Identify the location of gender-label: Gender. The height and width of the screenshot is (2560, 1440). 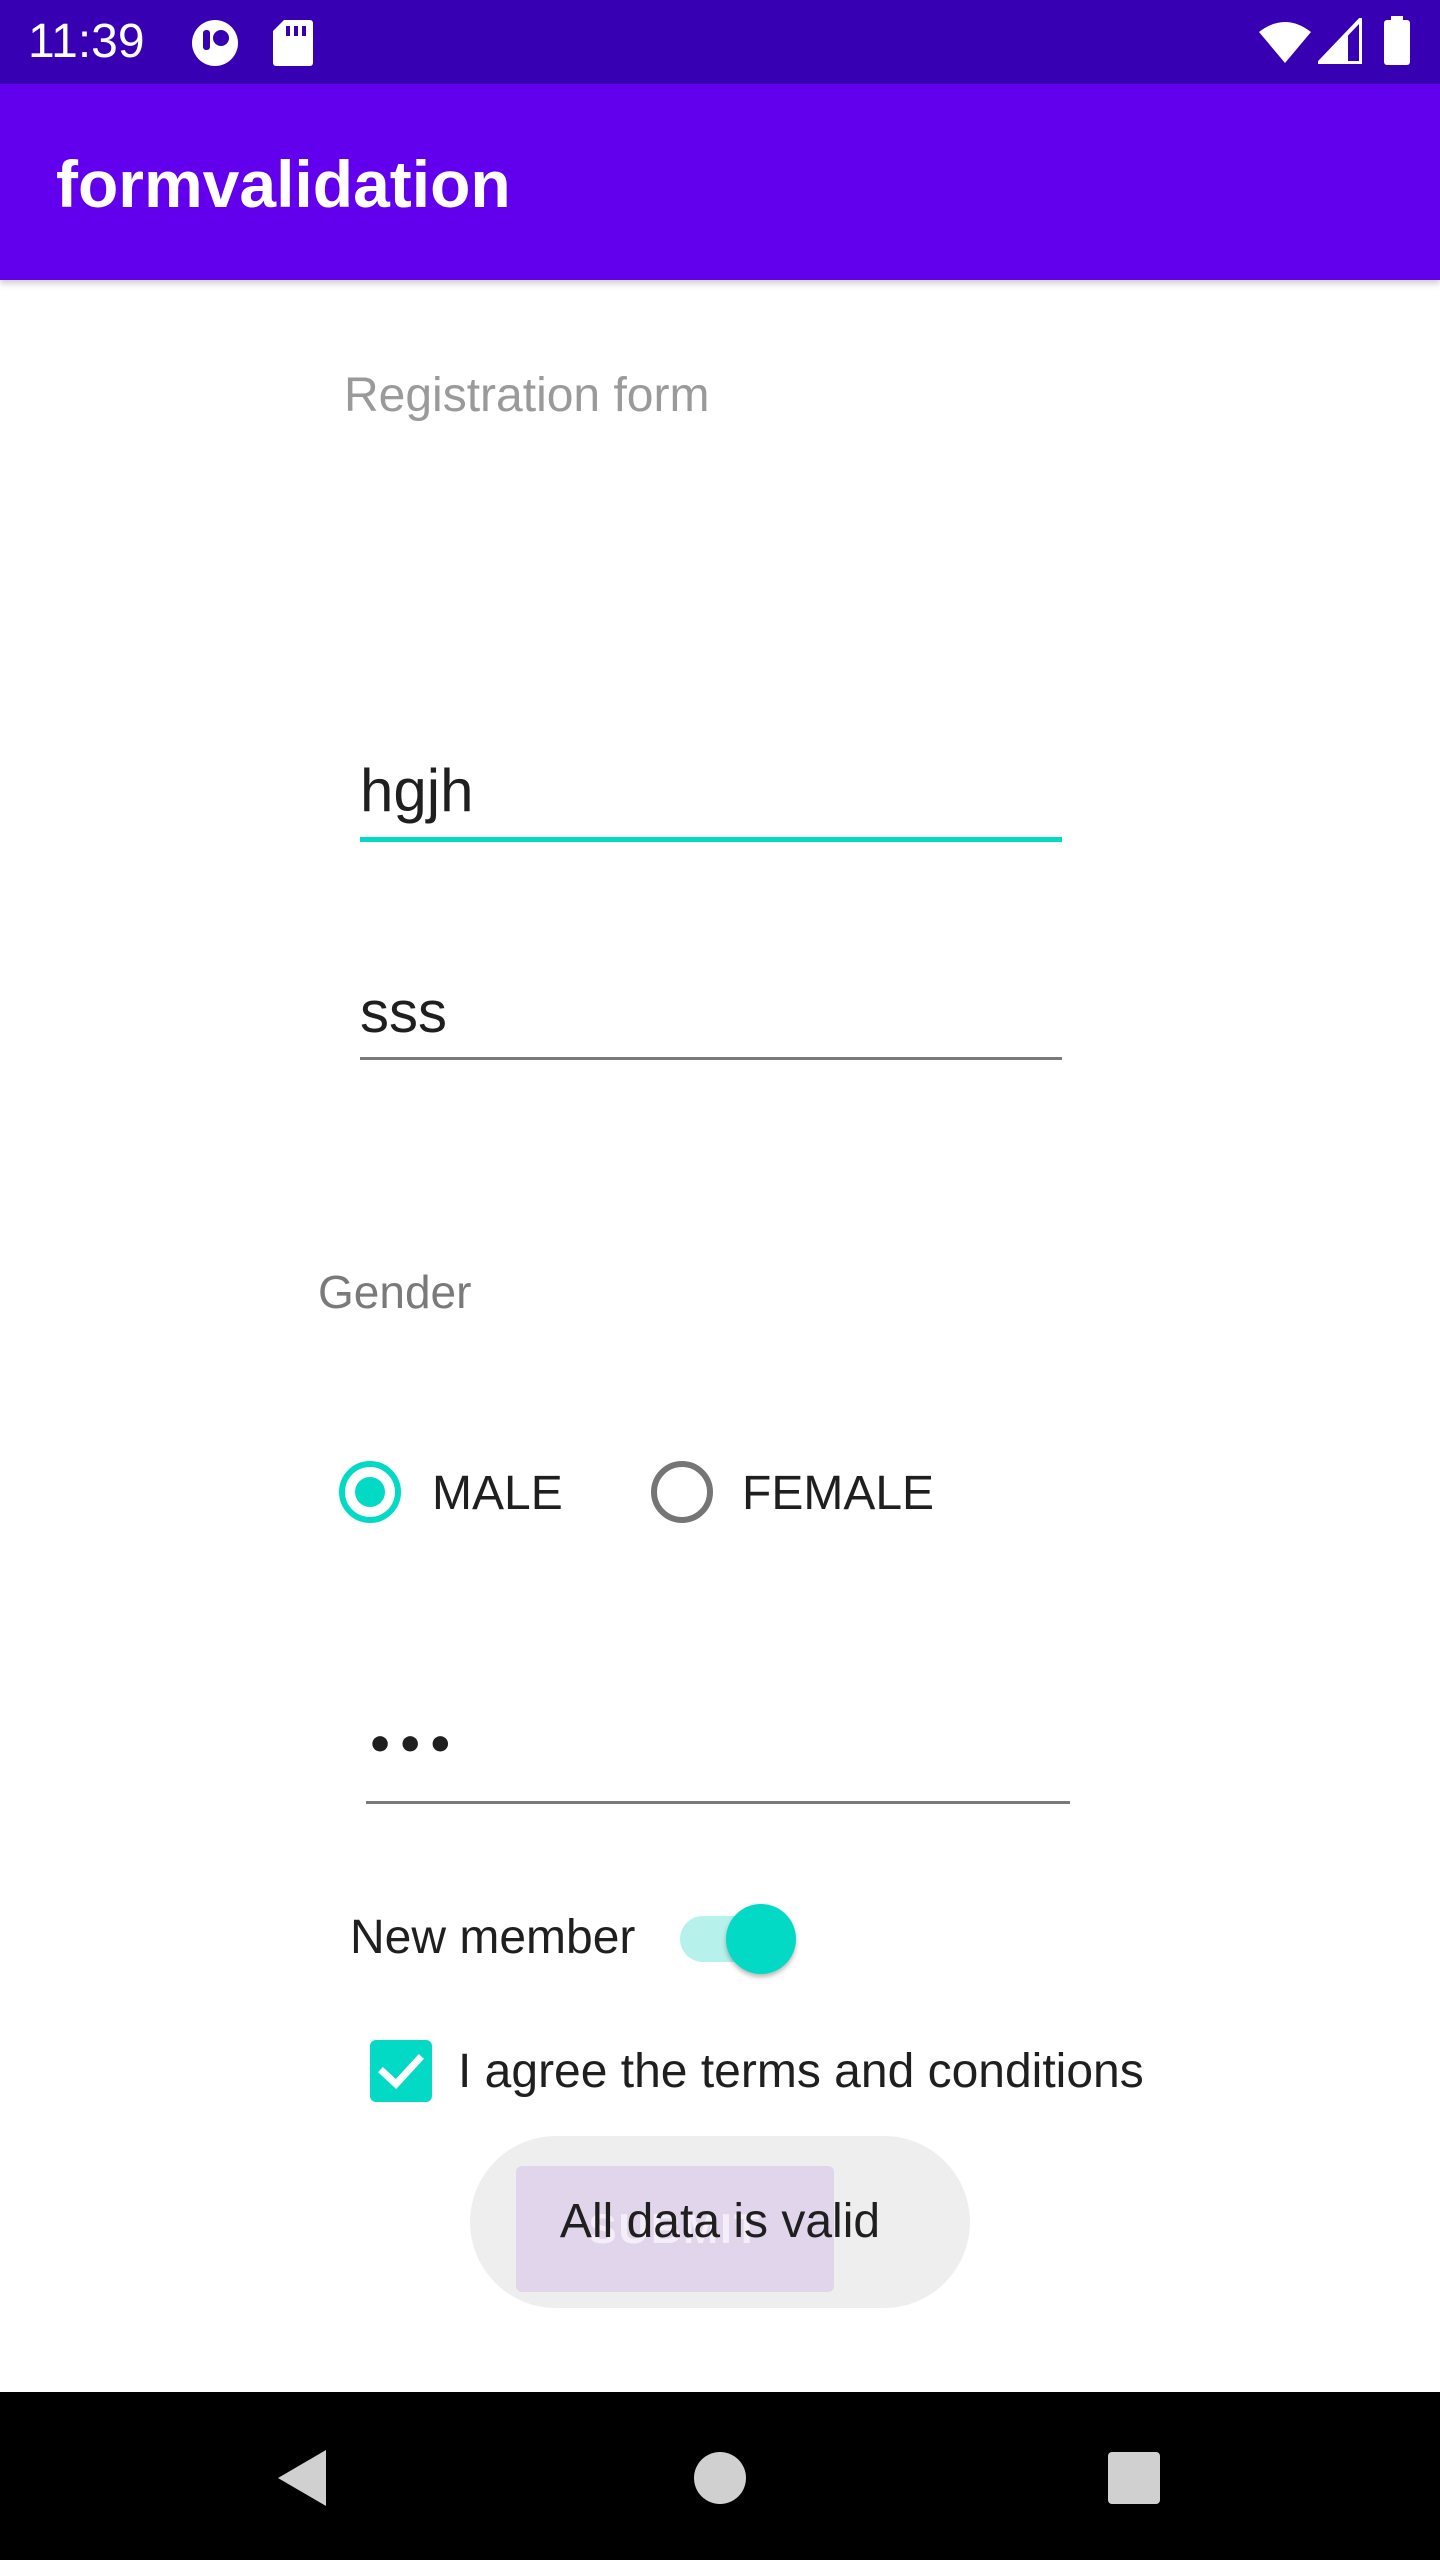
(395, 1292).